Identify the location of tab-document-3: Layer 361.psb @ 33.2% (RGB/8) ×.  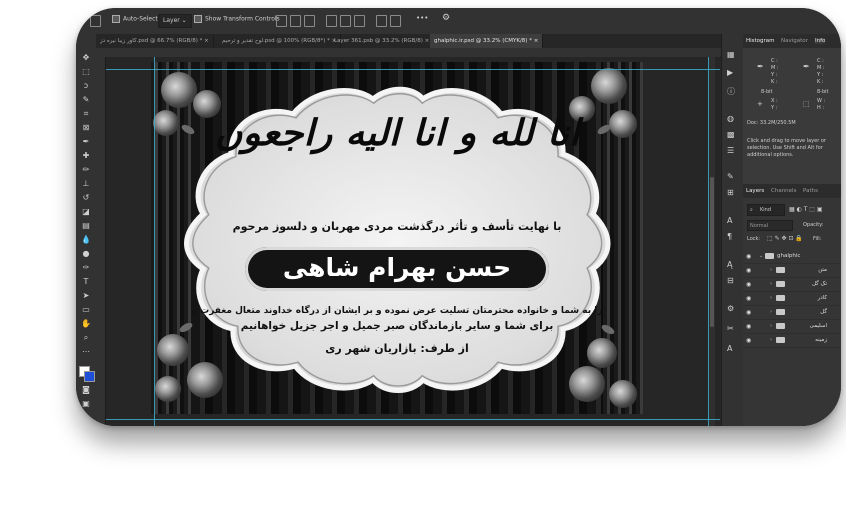
(382, 41).